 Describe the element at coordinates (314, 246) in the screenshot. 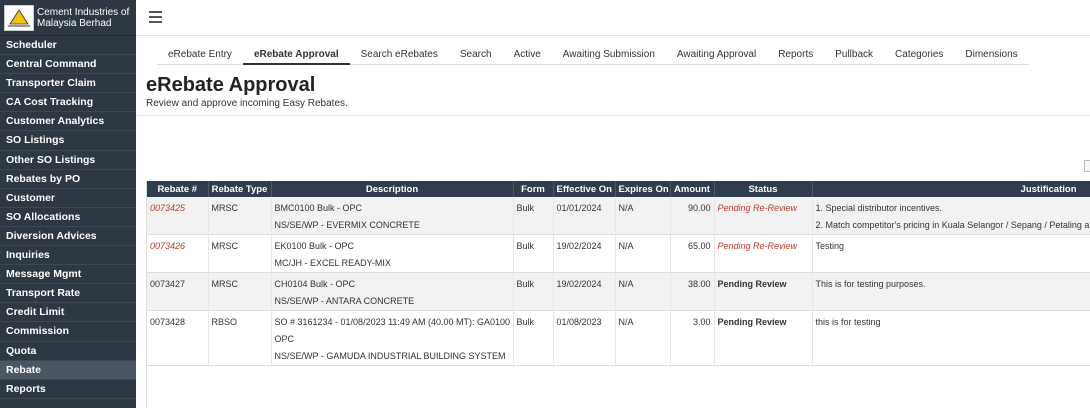

I see `description-line: EK0100 Bulk - OPC` at that location.